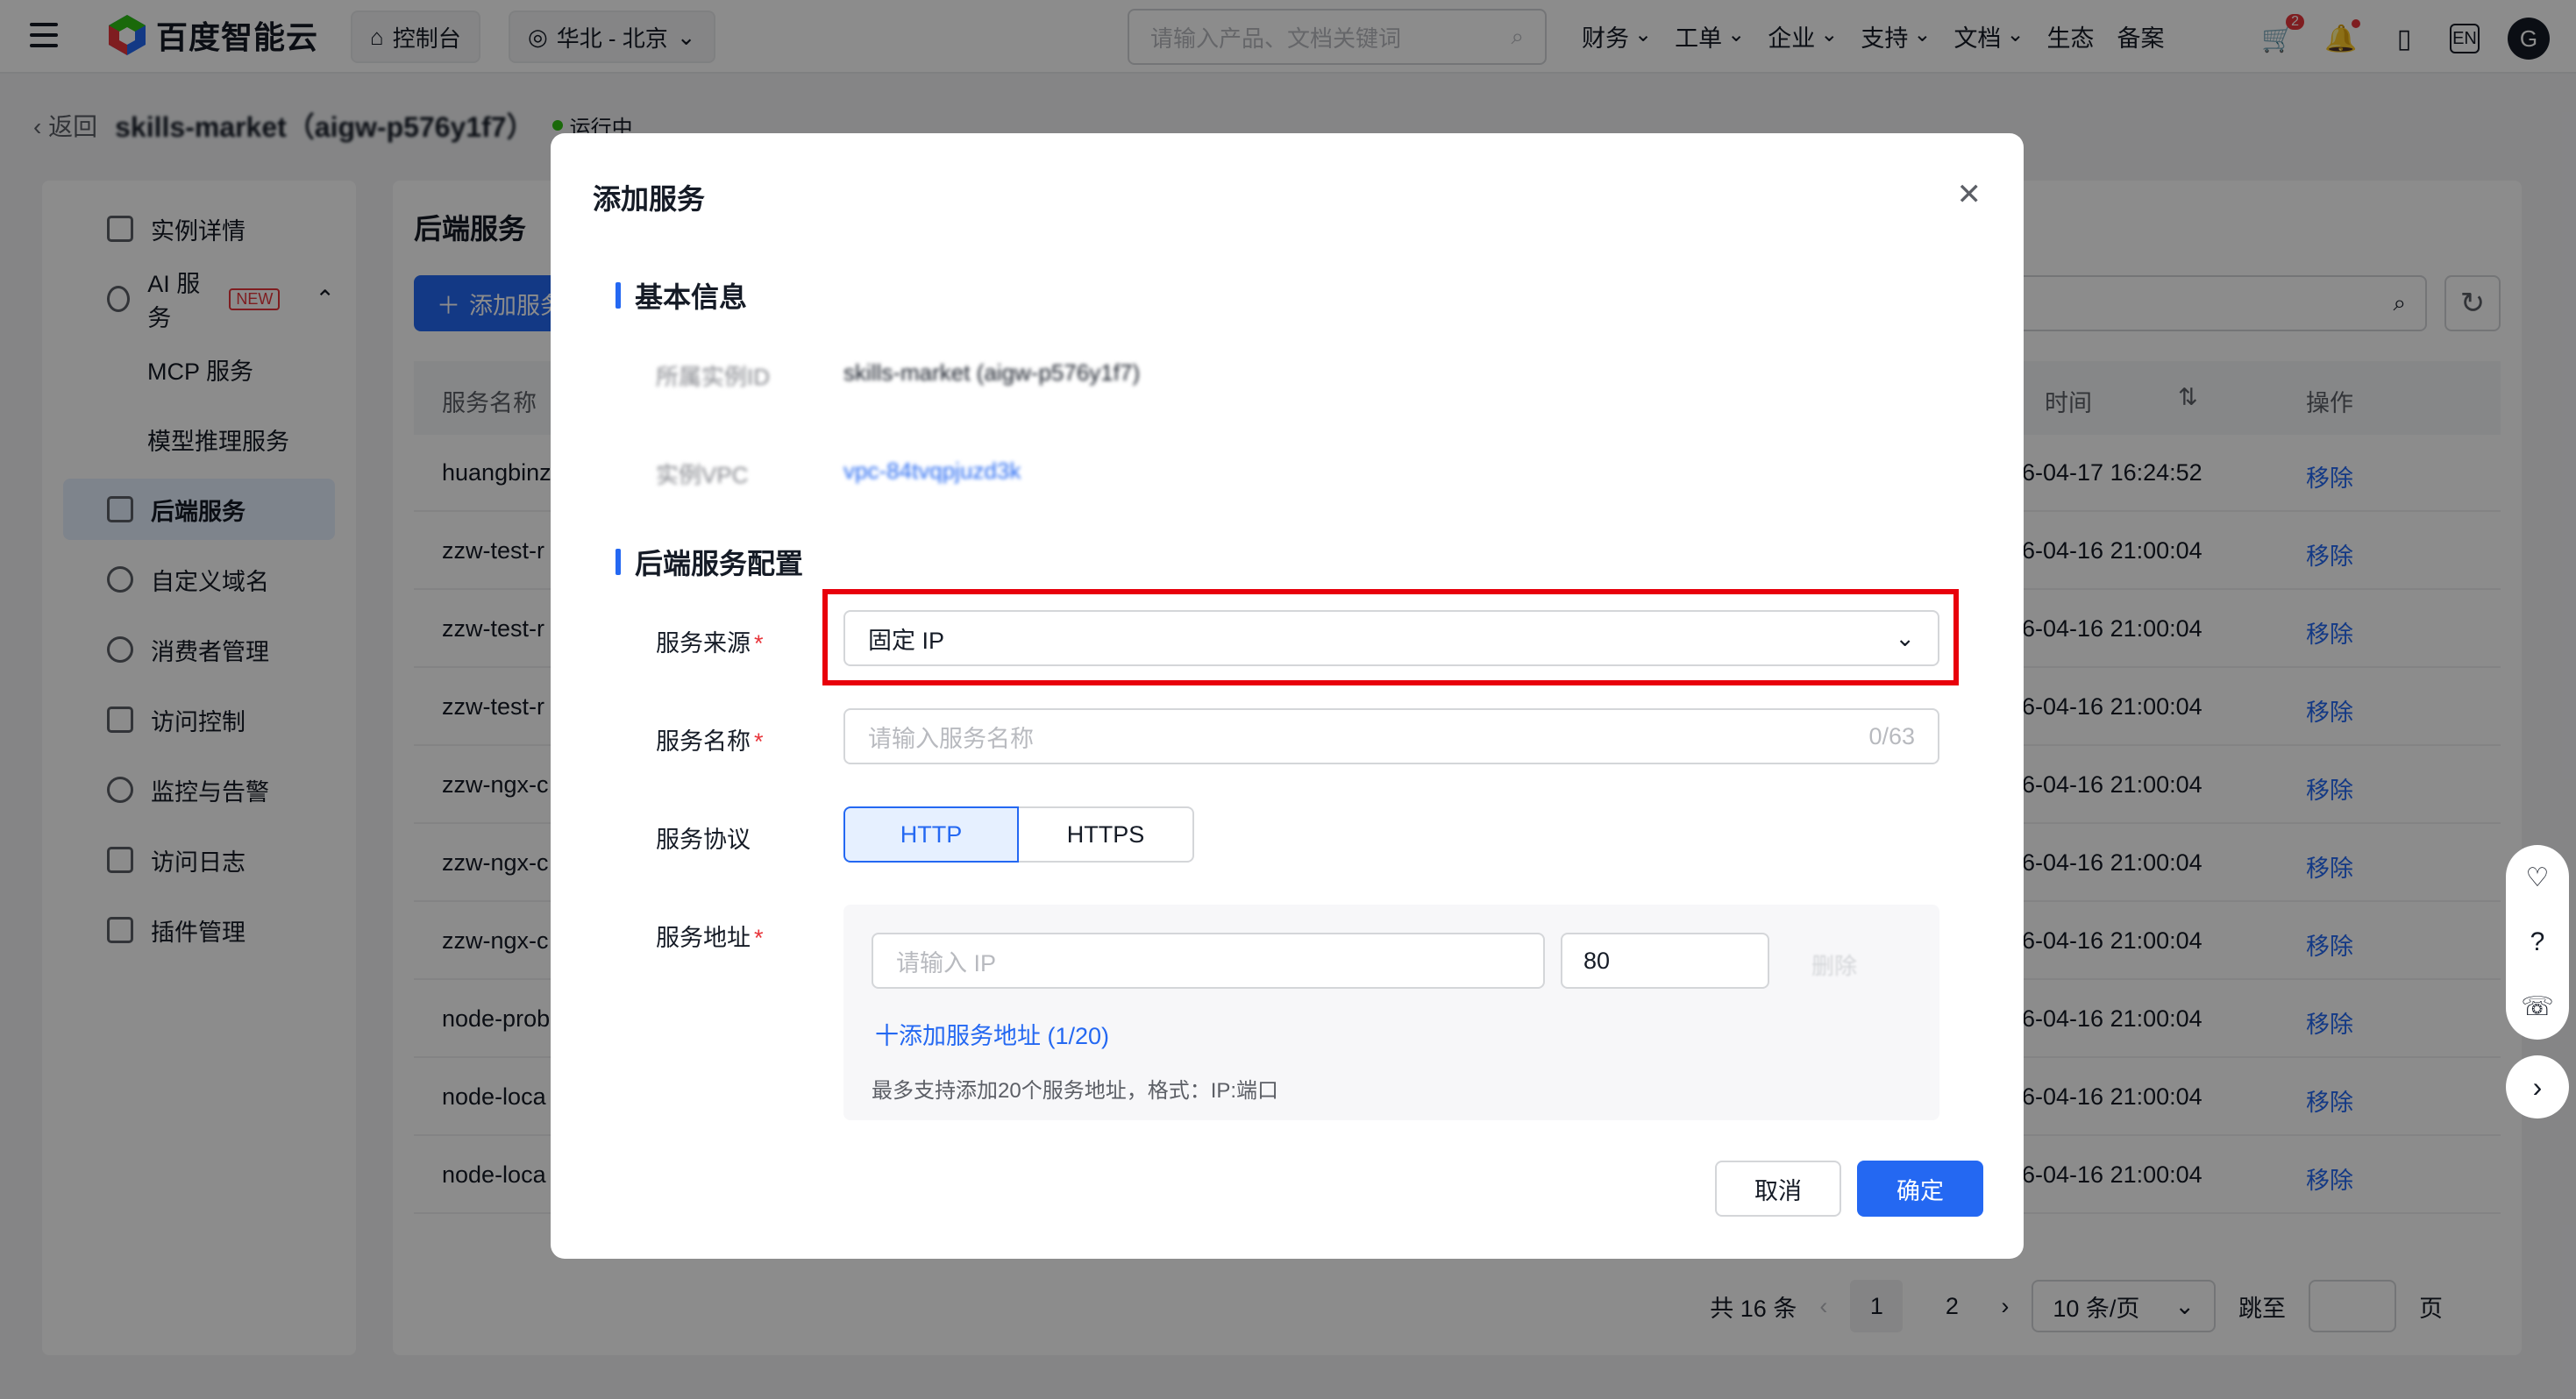 The image size is (2576, 1399). I want to click on chevron-right-icon: ›, so click(2537, 1086).